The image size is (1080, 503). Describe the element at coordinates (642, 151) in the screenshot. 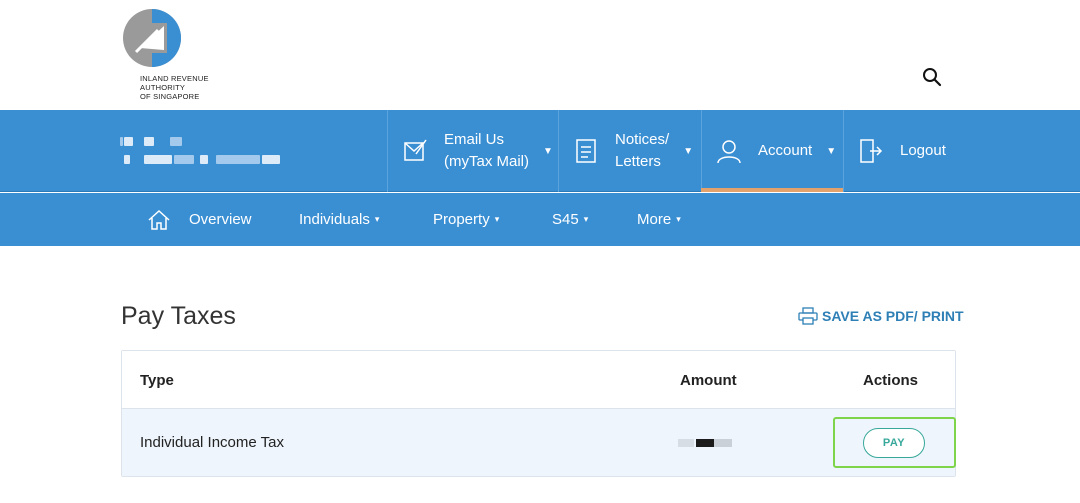

I see `nav-notices-label: Notices/ Letters` at that location.